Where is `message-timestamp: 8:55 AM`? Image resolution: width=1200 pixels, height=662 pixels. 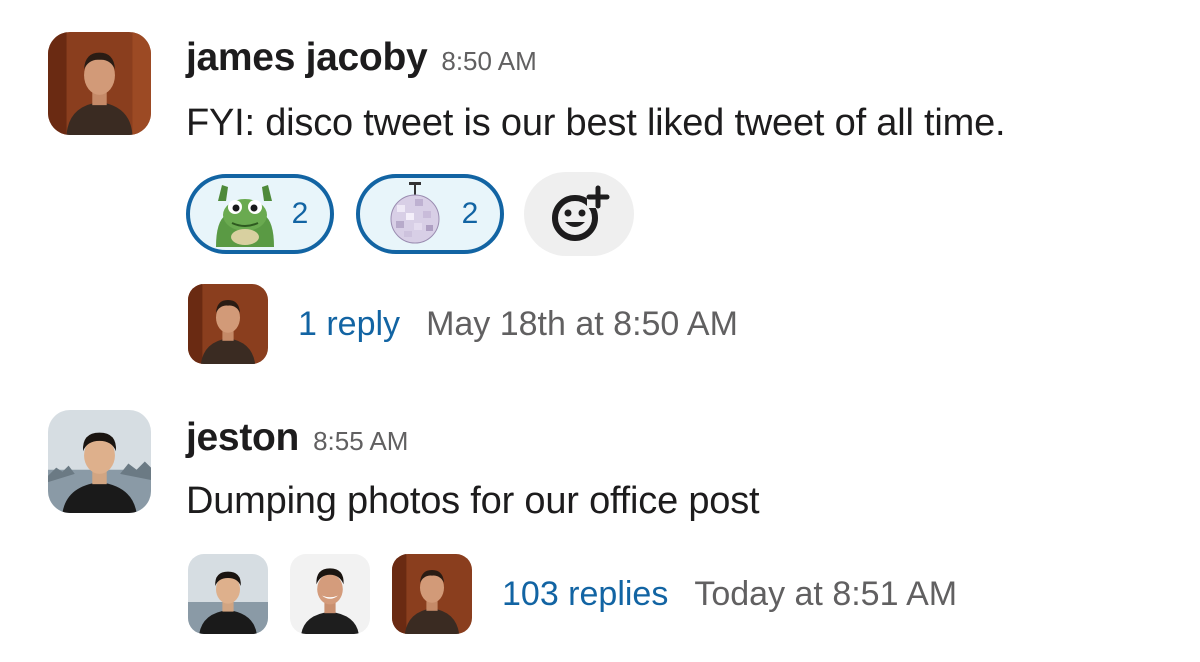
message-timestamp: 8:55 AM is located at coordinates (360, 441).